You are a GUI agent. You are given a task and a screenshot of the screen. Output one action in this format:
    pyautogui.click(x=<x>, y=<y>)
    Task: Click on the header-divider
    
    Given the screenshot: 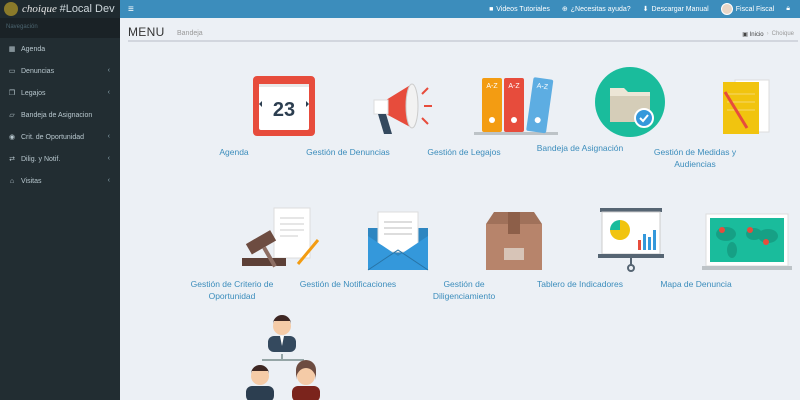 What is the action you would take?
    pyautogui.click(x=463, y=41)
    